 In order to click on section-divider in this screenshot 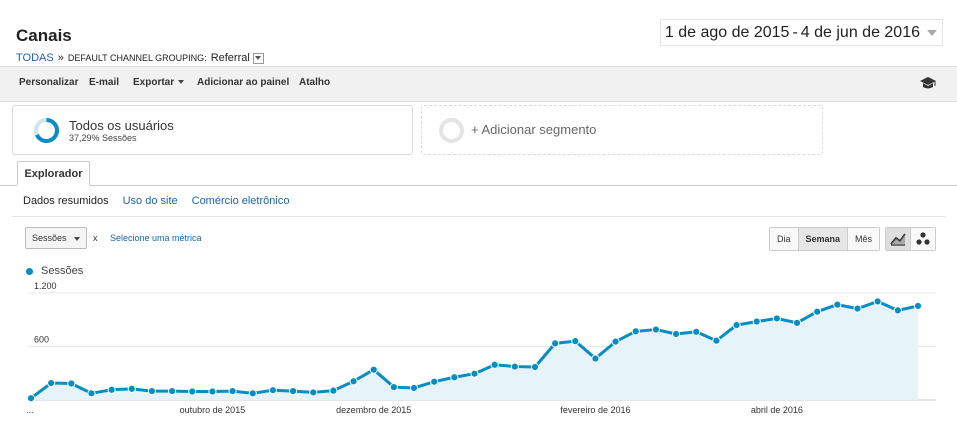, I will do `click(478, 216)`.